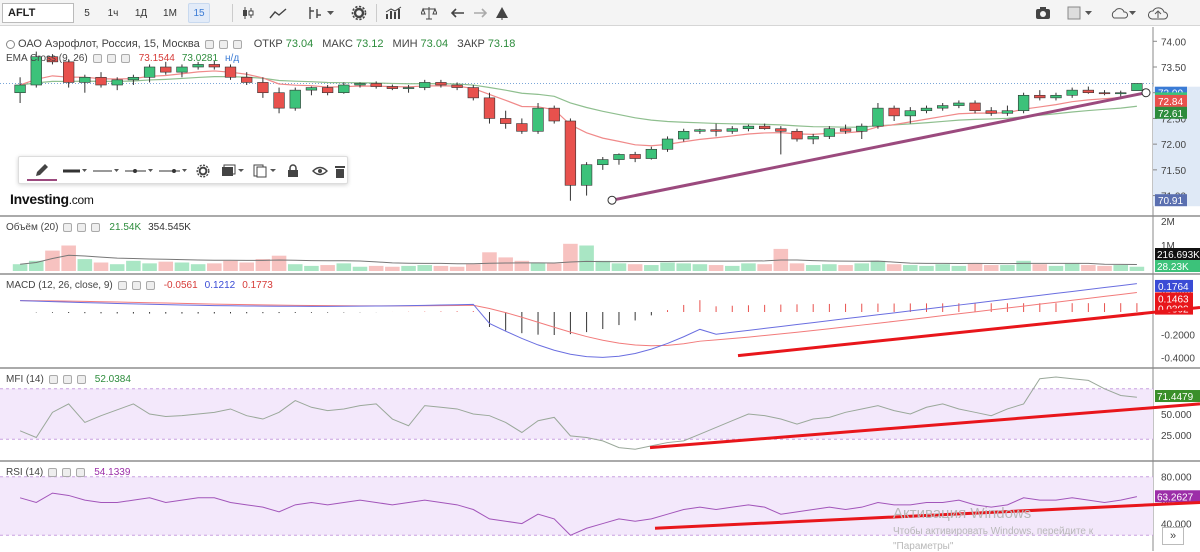 The width and height of the screenshot is (1200, 552). Describe the element at coordinates (405, 44) in the screenshot. I see `ohlc-low-label: МИН` at that location.